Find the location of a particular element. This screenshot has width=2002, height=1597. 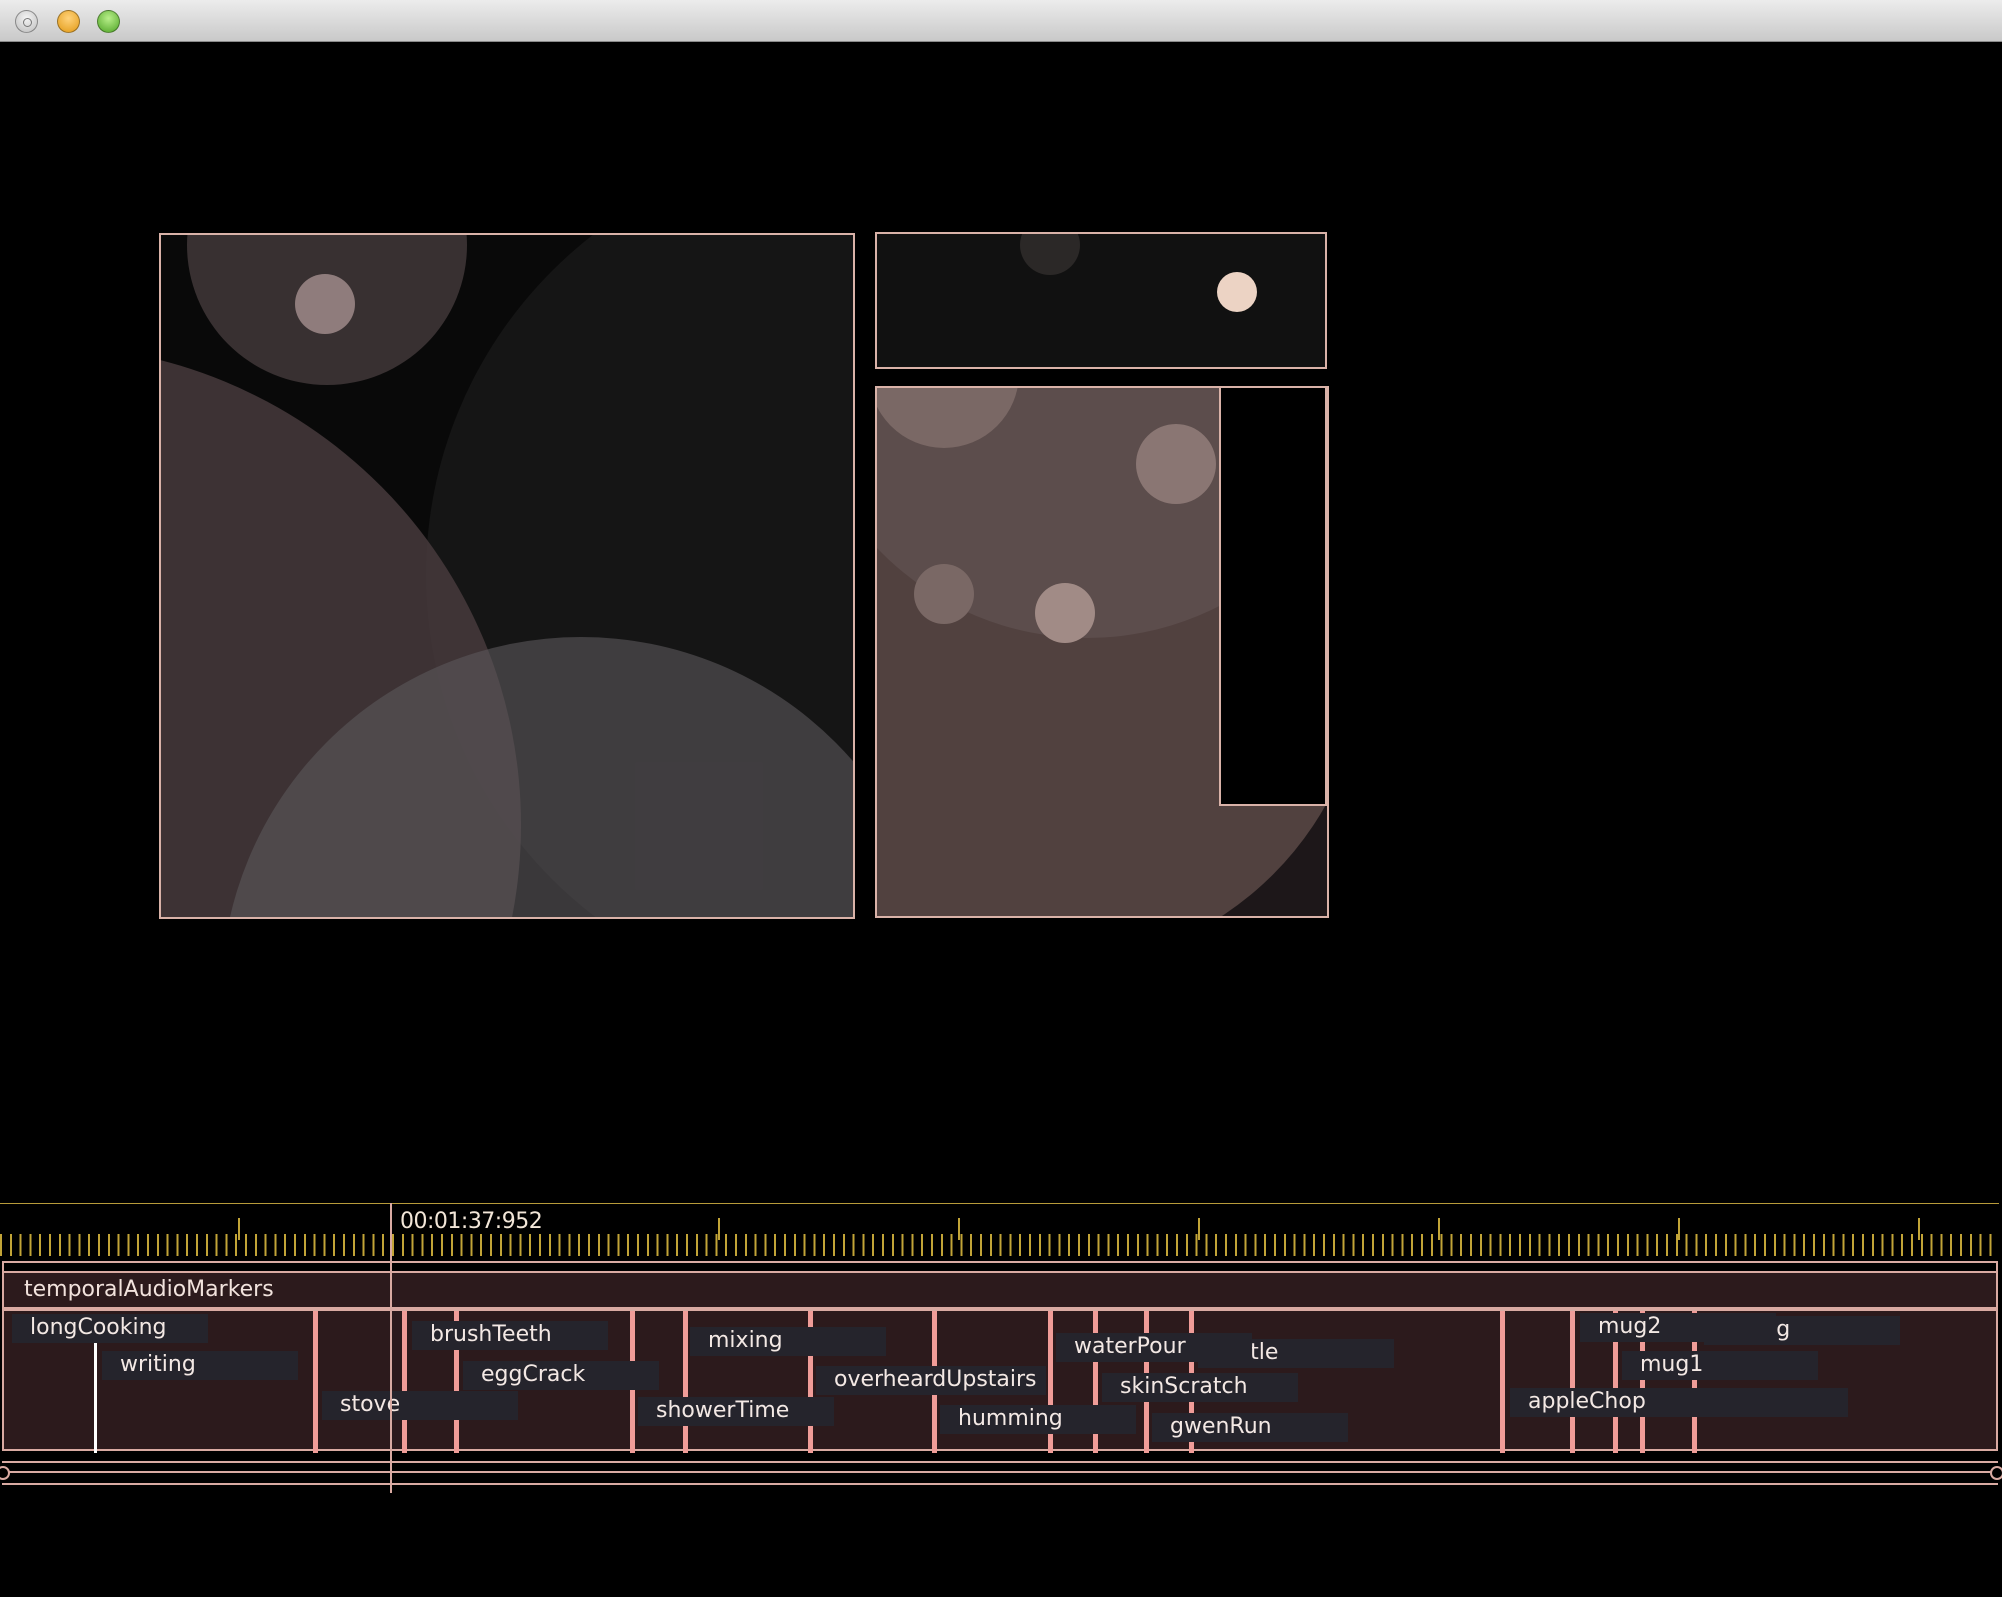

minimize-button is located at coordinates (68, 21).